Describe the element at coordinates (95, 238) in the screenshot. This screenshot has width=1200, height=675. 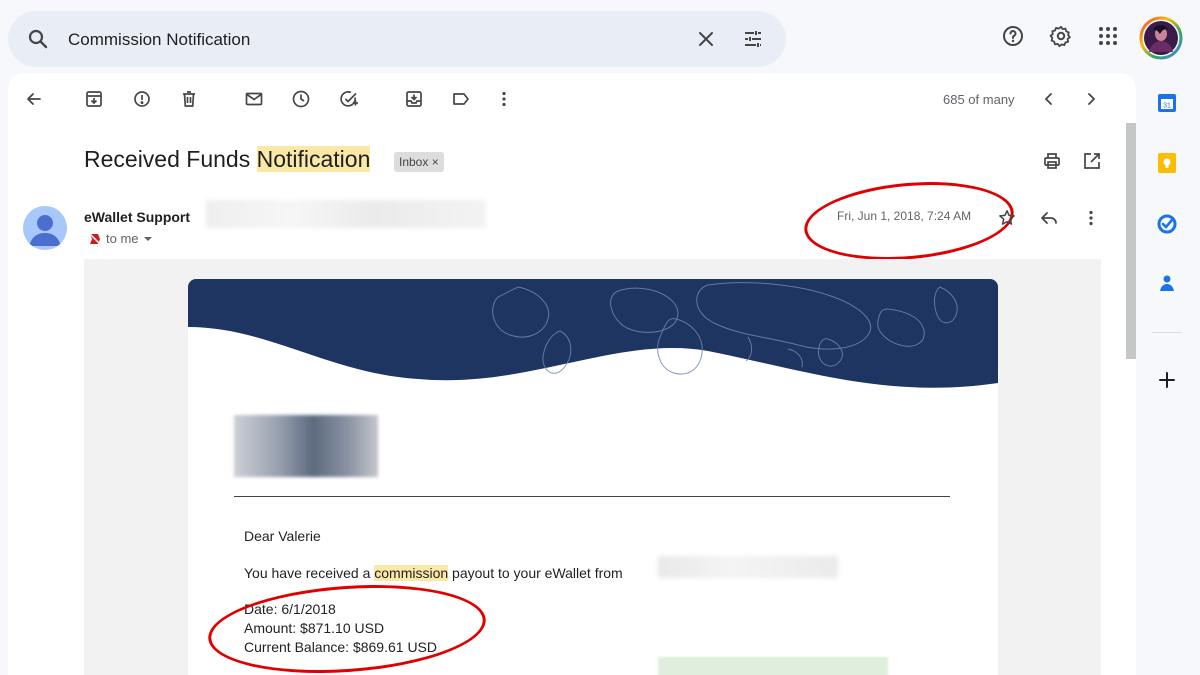
I see `important-marker-icon` at that location.